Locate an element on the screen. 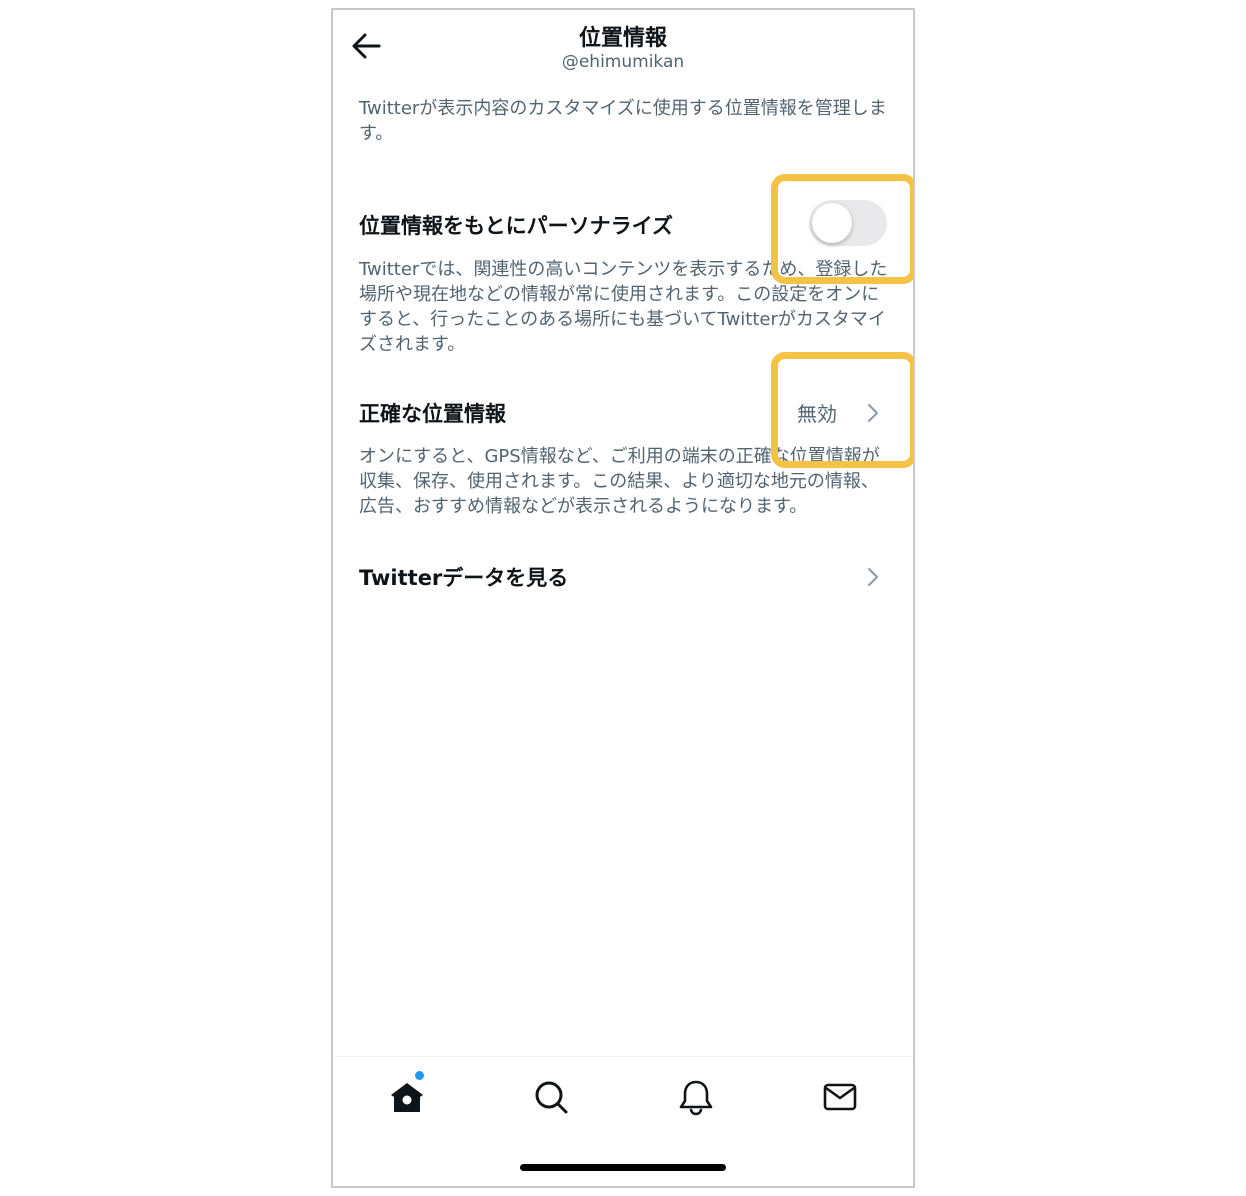 This screenshot has width=1246, height=1196. notifications-bell-icon is located at coordinates (696, 1098).